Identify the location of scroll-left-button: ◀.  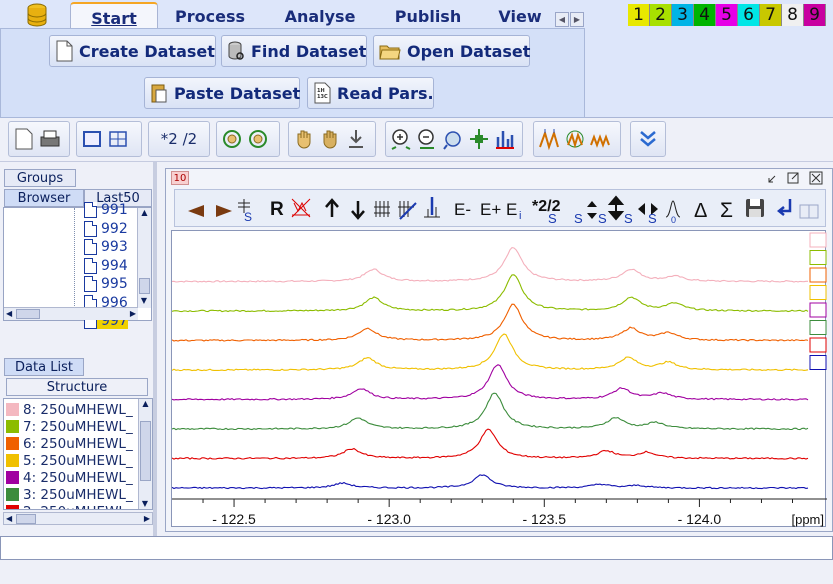
(562, 19).